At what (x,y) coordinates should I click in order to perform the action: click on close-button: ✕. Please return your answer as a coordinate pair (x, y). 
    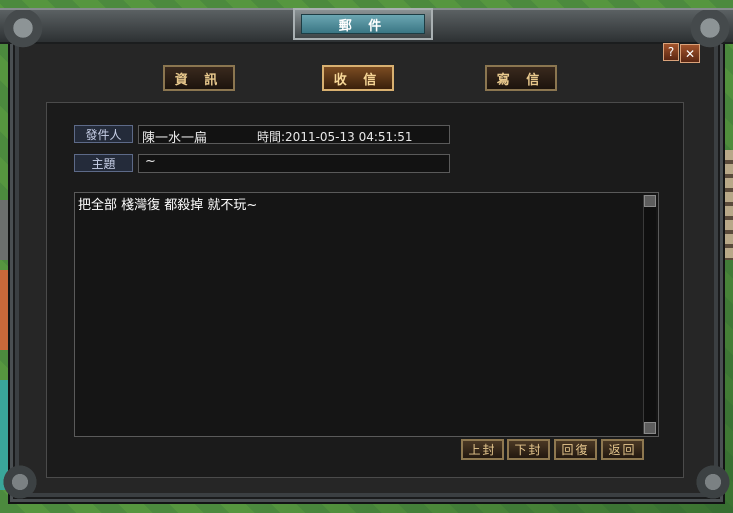
    Looking at the image, I should click on (690, 53).